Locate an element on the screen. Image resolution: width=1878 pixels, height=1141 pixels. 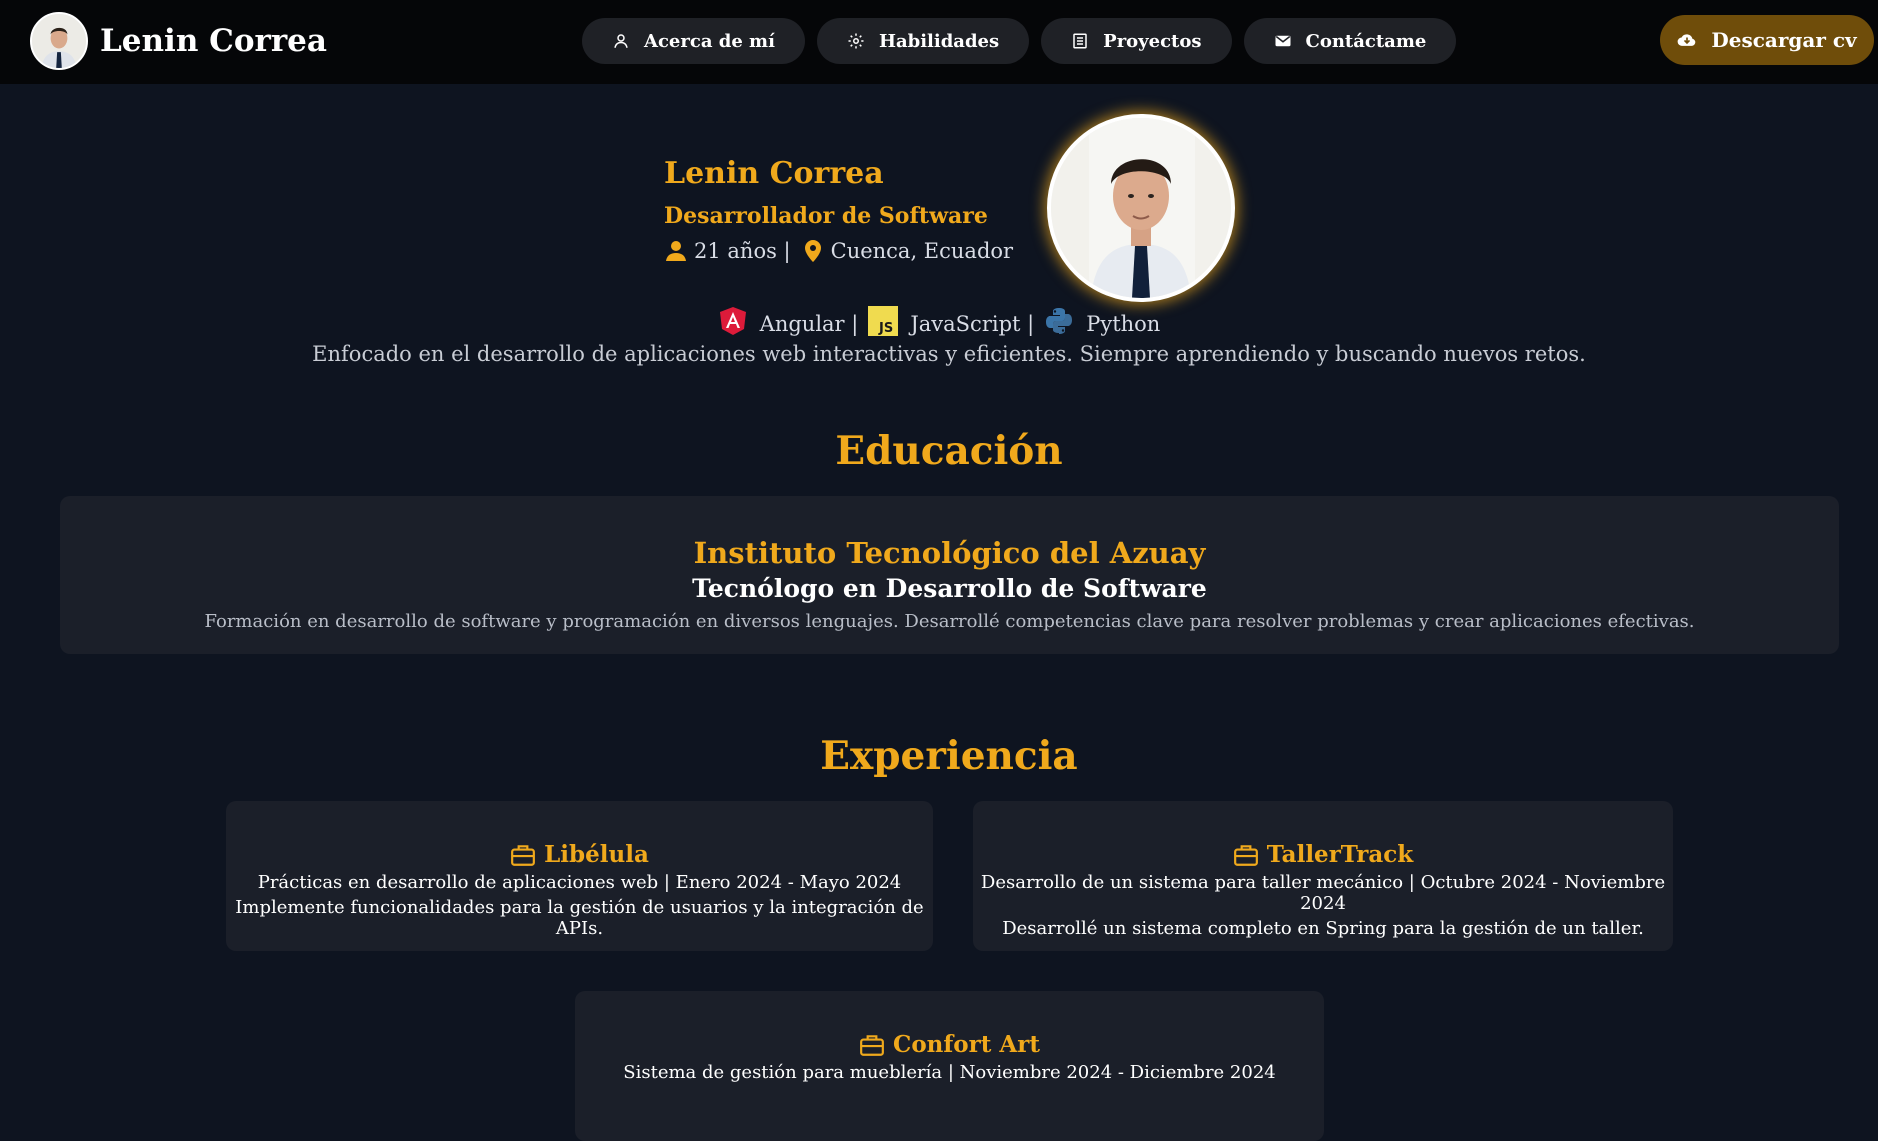
experience-company: TallerTrack is located at coordinates (1340, 854).